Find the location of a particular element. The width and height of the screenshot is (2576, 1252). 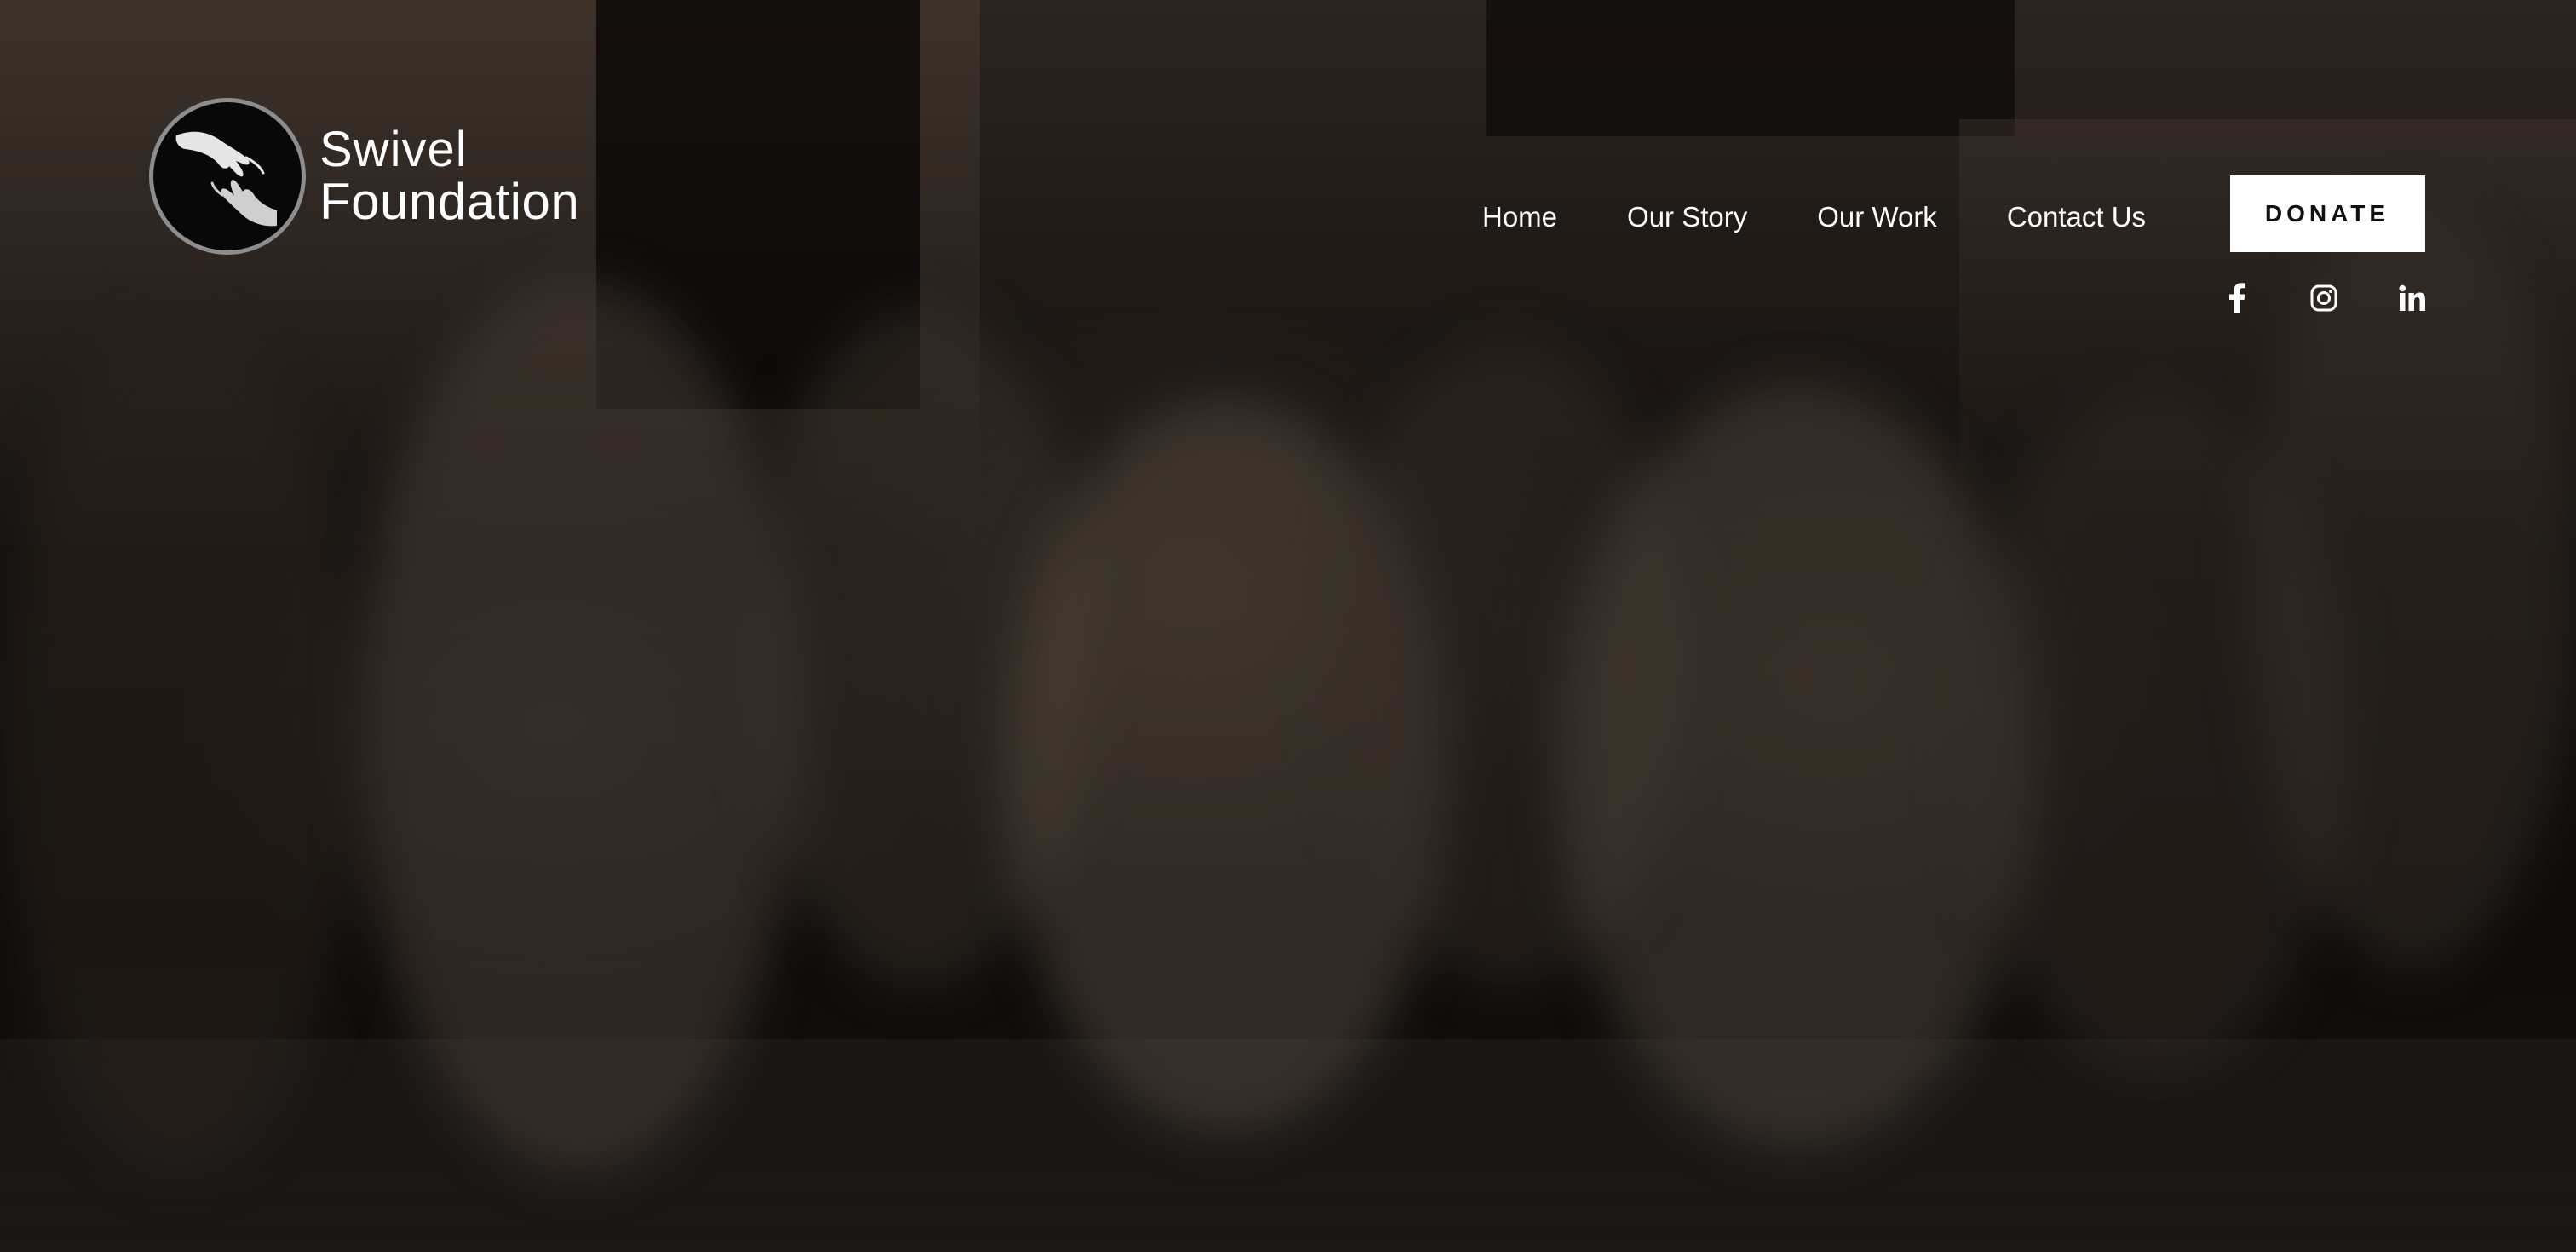

nav-item-our-story: Our Story is located at coordinates (1687, 217).